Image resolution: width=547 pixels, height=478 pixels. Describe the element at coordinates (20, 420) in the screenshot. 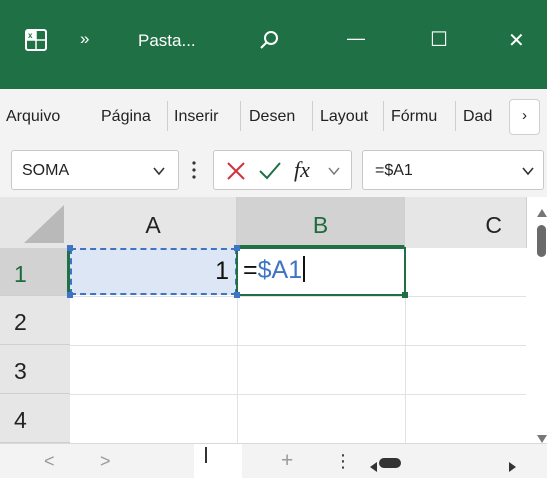

I see `row-number: 4` at that location.